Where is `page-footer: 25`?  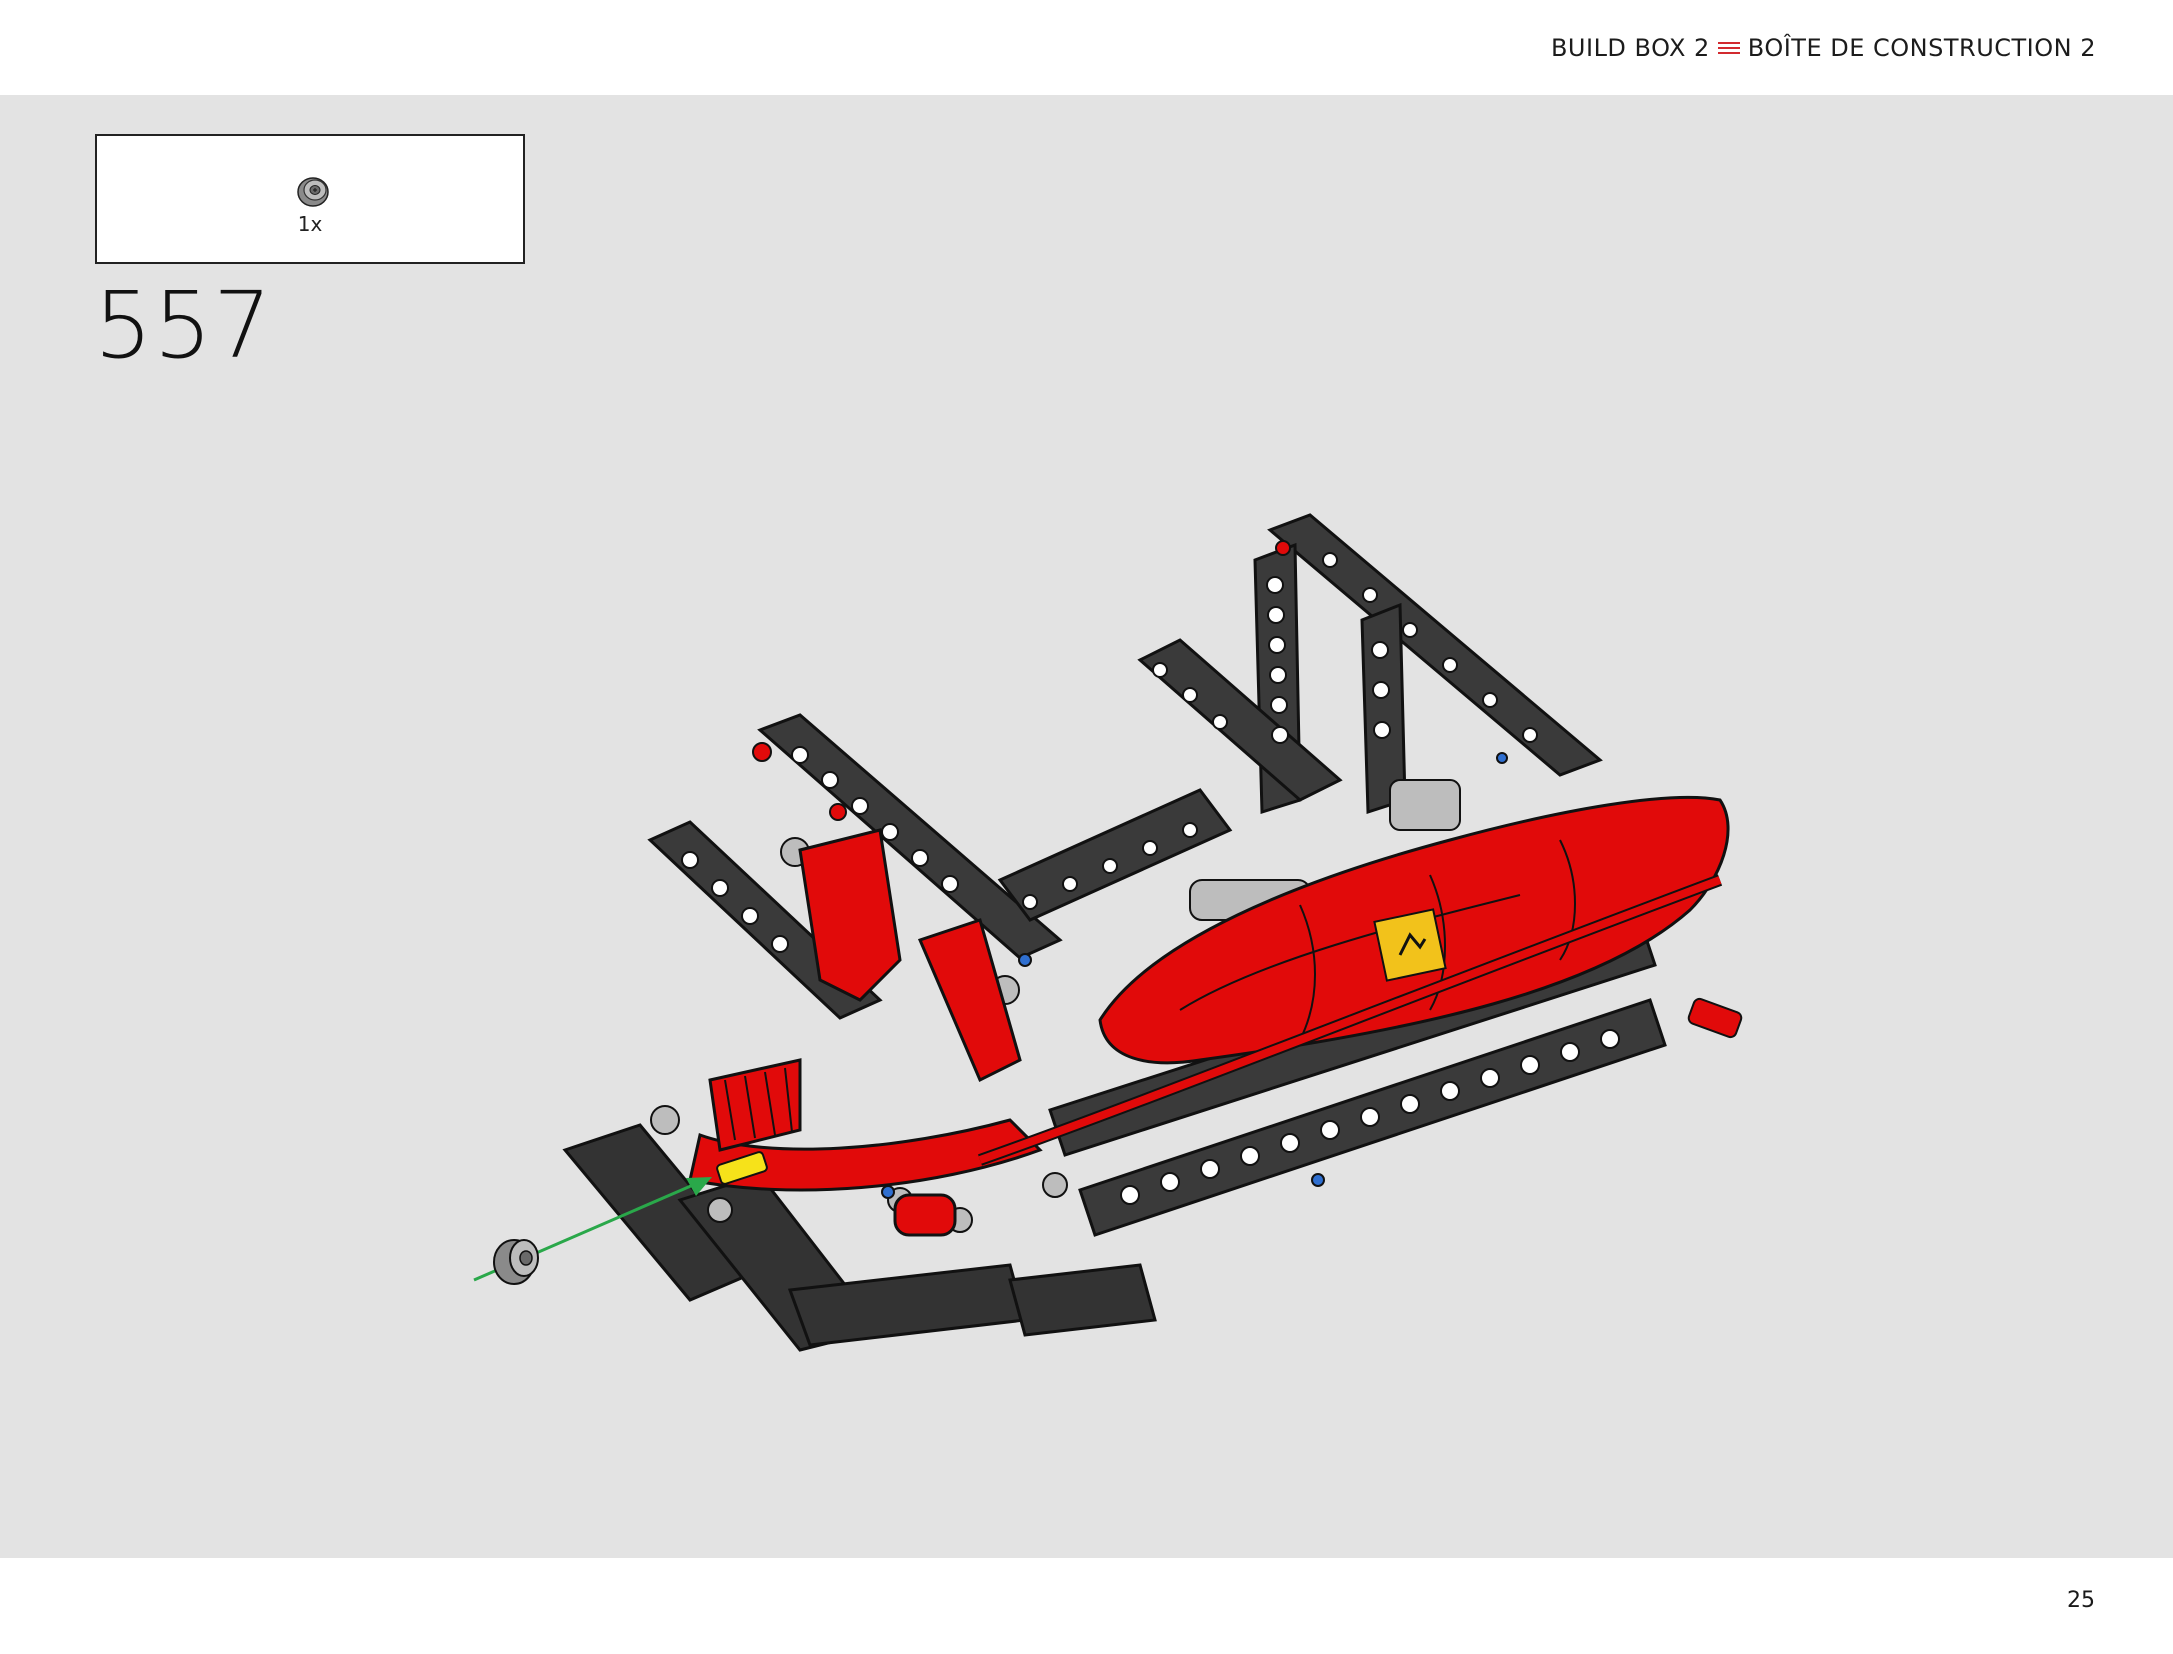
page-footer: 25 is located at coordinates (1086, 1606).